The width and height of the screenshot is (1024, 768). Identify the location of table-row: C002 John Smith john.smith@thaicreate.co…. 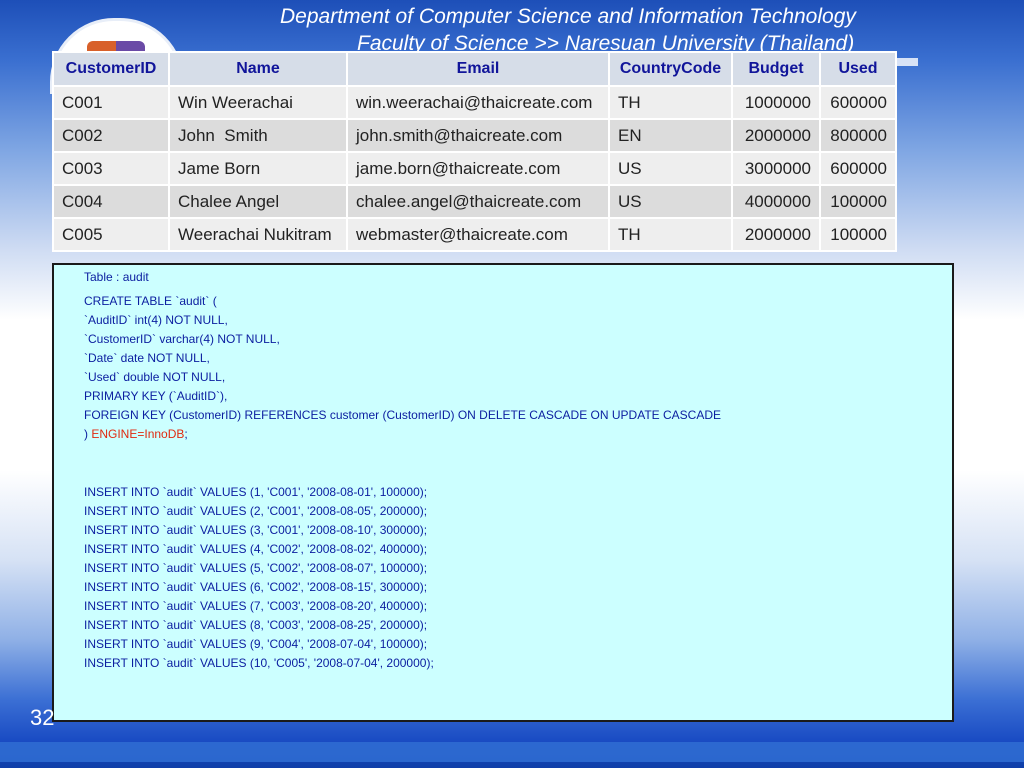
(474, 135).